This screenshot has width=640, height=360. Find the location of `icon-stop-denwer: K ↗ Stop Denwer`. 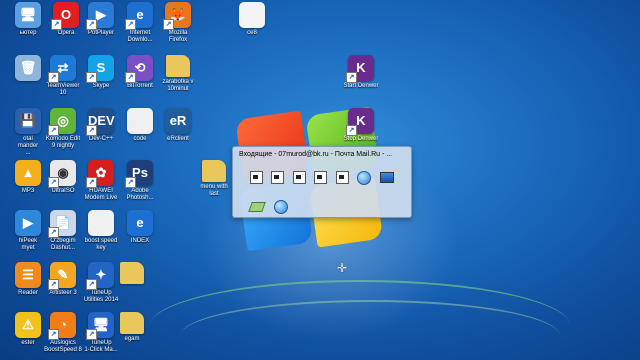

icon-stop-denwer: K ↗ Stop Denwer is located at coordinates (361, 125).